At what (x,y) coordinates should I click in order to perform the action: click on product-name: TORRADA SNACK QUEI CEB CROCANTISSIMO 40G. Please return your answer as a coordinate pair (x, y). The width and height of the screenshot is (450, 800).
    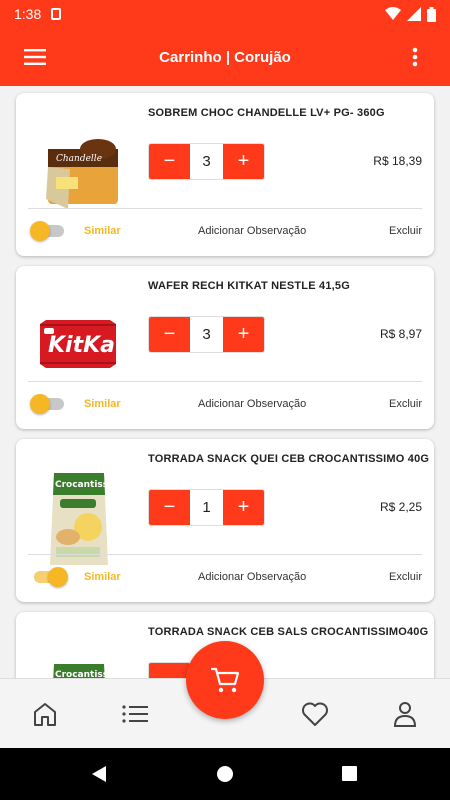
    Looking at the image, I should click on (289, 459).